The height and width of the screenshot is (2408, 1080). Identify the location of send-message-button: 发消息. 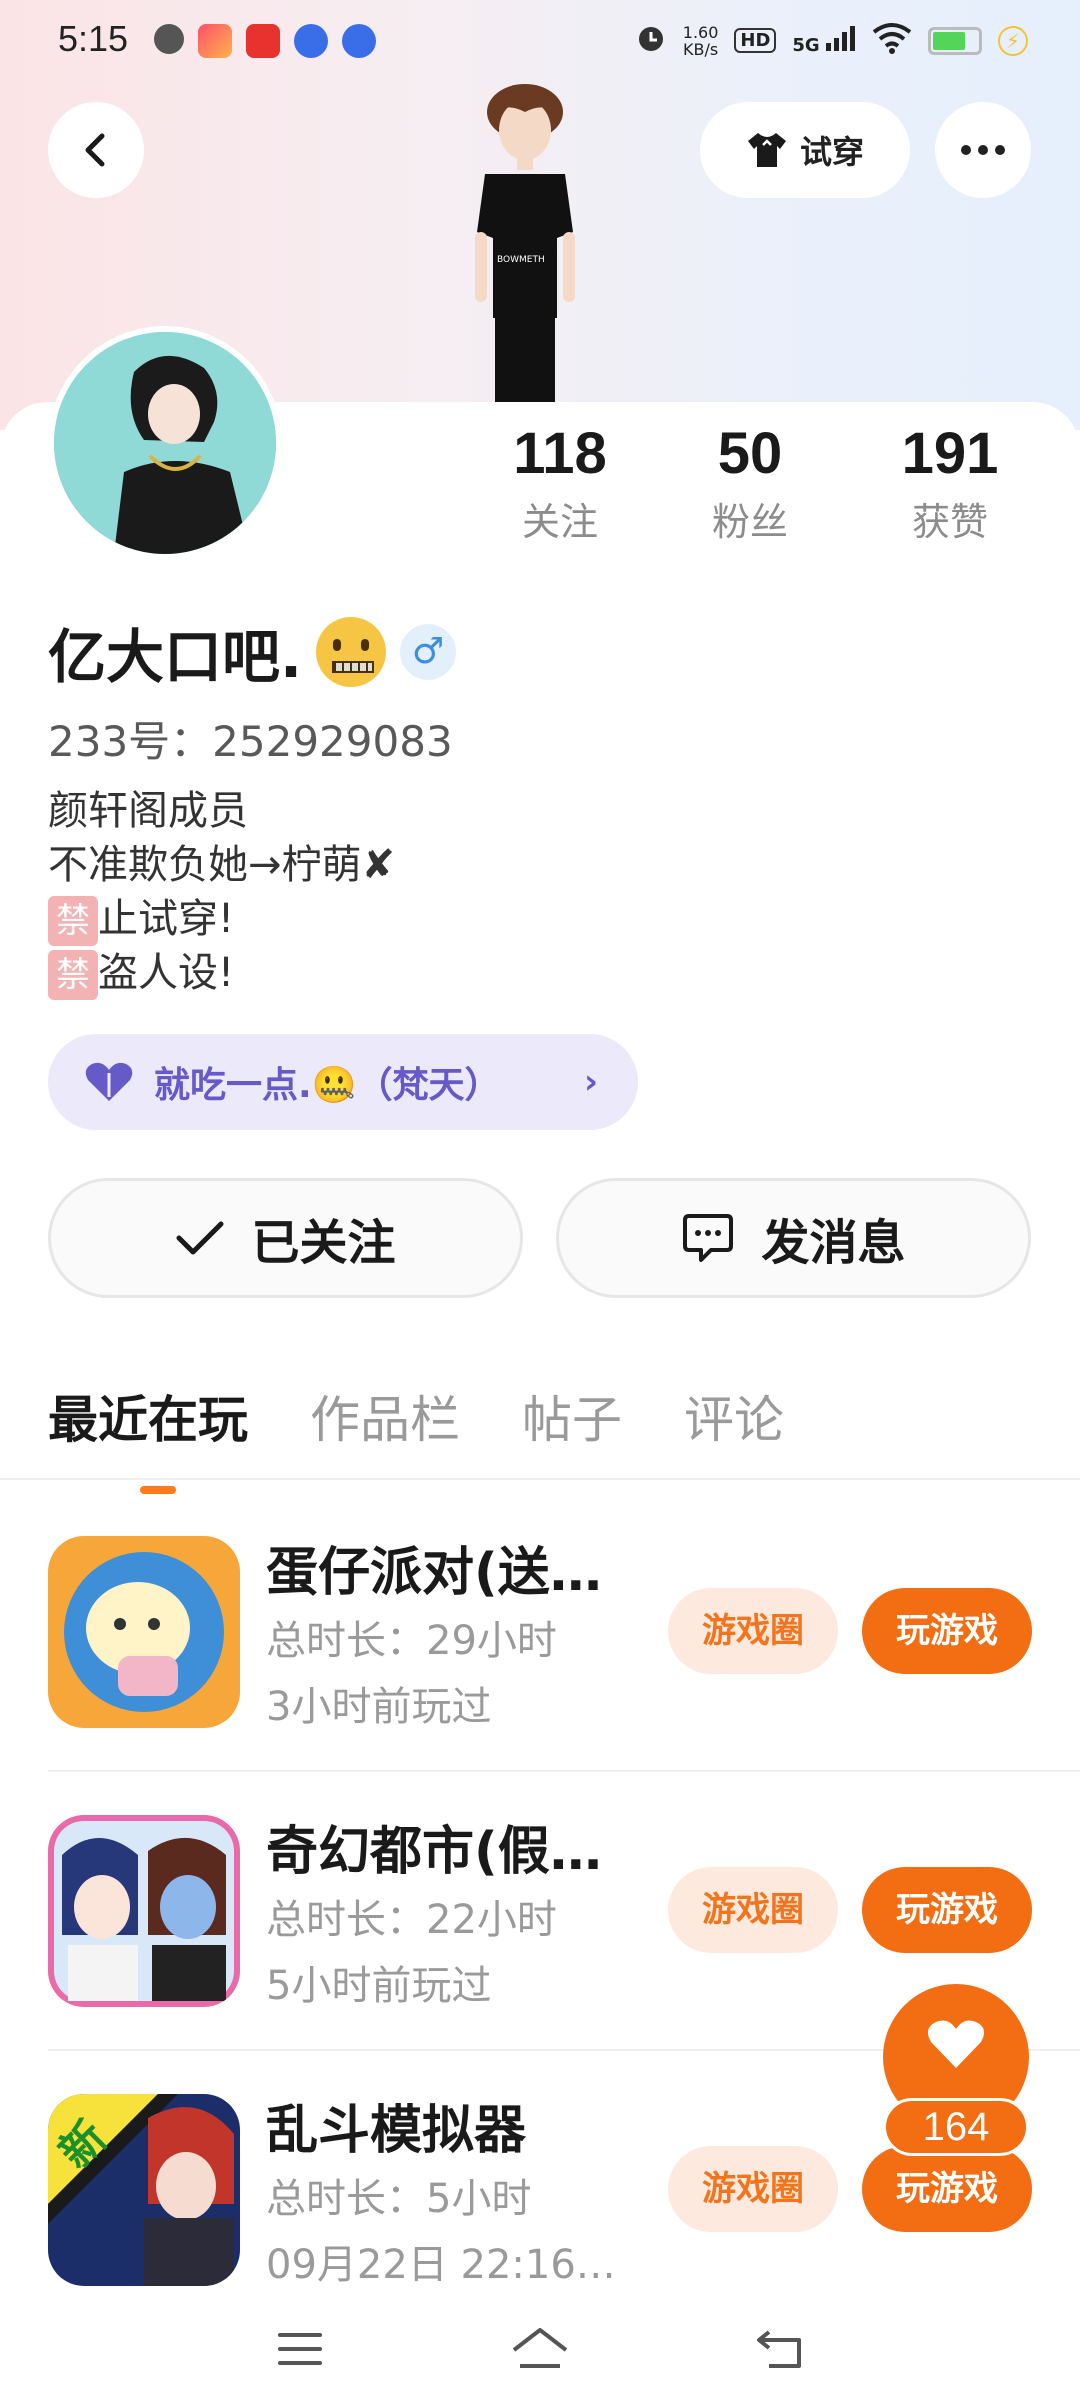
(793, 1238).